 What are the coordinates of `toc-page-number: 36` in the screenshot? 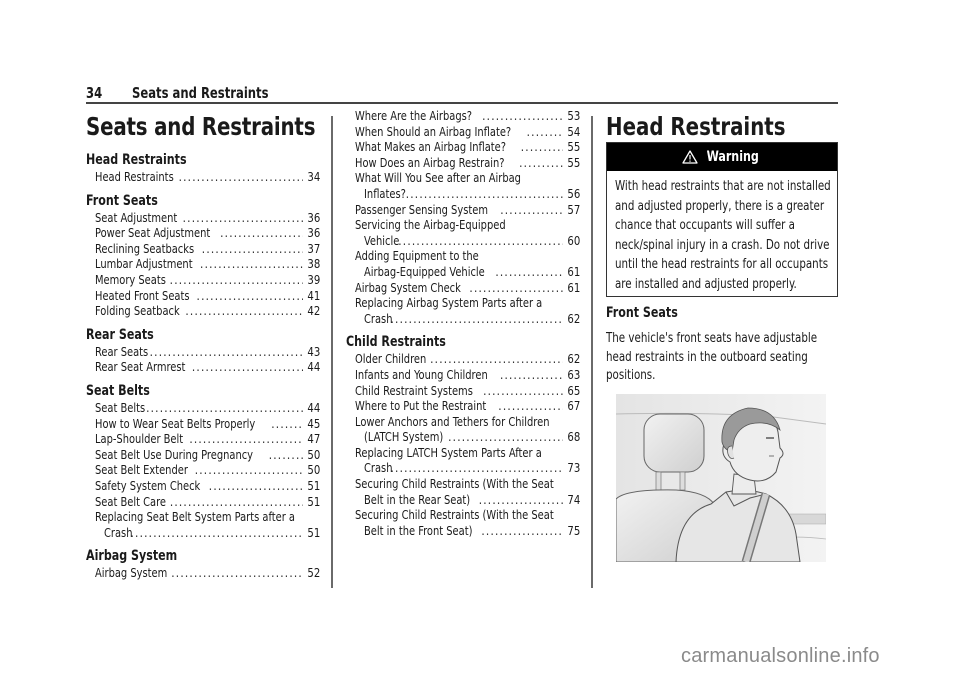 It's located at (313, 217).